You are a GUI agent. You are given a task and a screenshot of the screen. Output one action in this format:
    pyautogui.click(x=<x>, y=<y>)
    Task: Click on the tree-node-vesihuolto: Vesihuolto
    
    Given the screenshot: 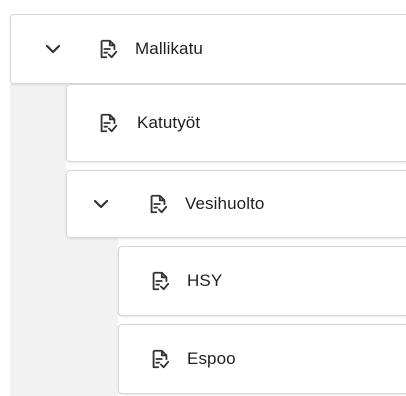 What is the action you would take?
    pyautogui.click(x=236, y=204)
    